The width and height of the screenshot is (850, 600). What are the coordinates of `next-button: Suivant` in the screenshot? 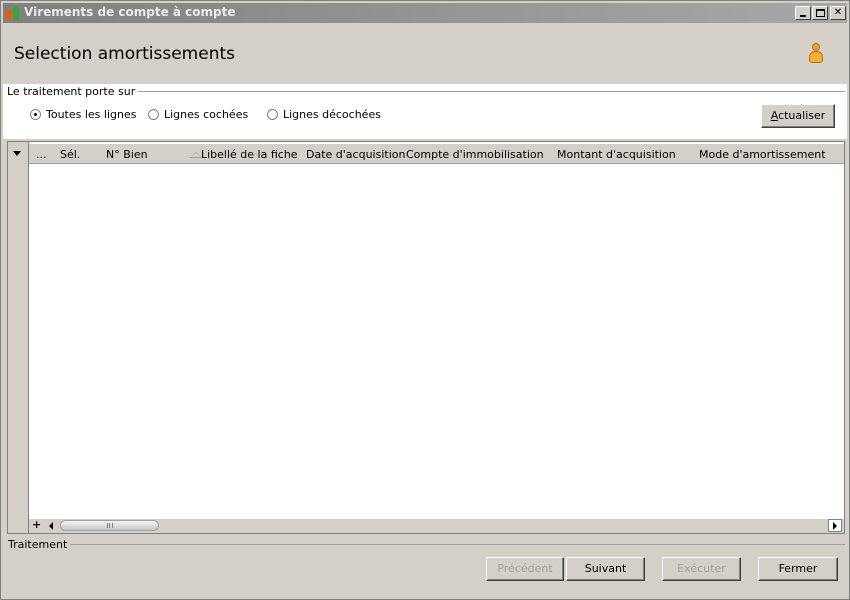 It's located at (605, 569).